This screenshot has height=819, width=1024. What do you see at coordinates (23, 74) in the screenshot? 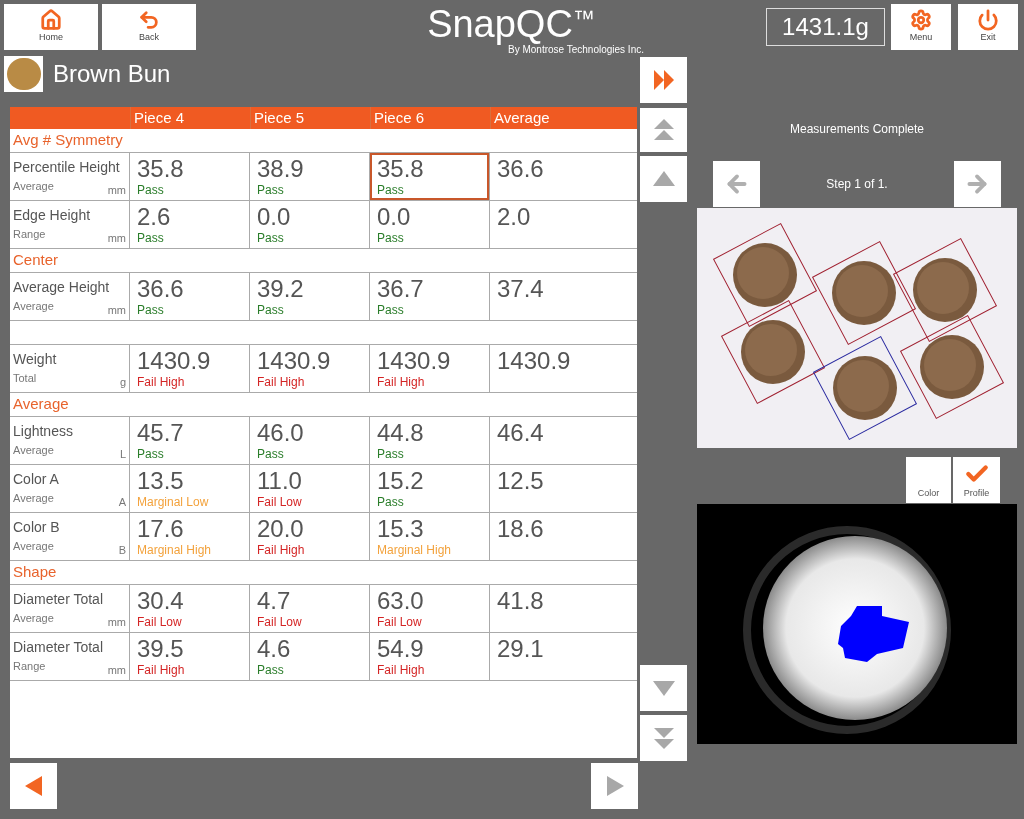
I see `product-photo` at bounding box center [23, 74].